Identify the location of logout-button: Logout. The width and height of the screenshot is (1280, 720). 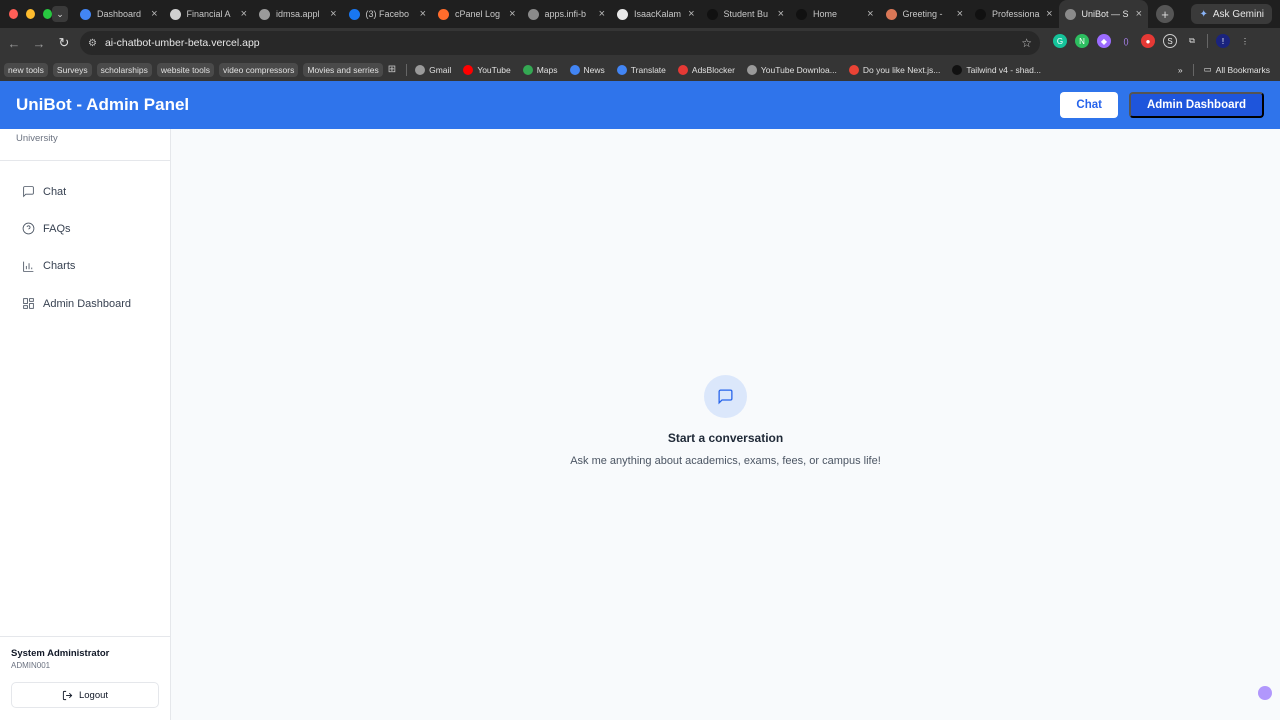
(85, 695).